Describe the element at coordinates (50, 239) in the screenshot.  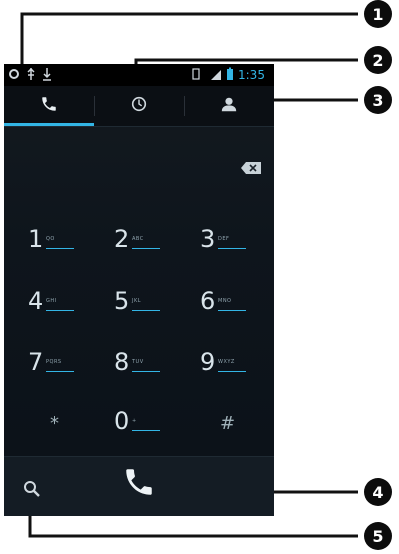
I see `key-letters: QO` at that location.